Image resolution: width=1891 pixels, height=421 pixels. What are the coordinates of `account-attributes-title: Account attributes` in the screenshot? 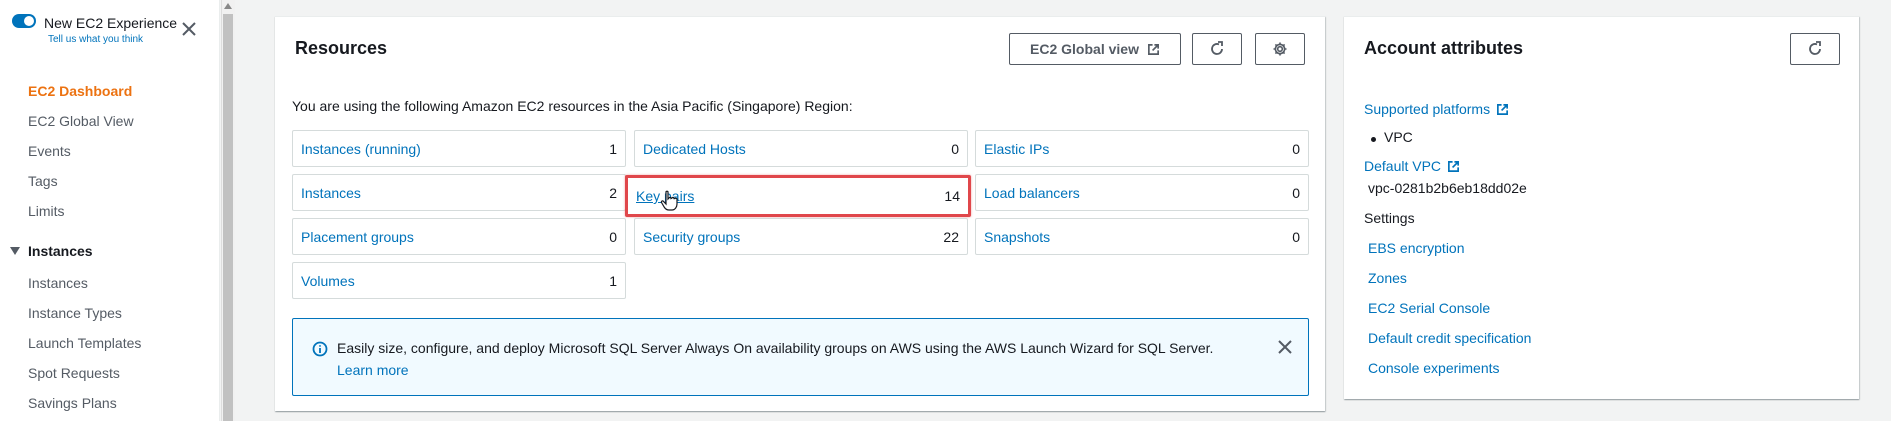 It's located at (1444, 48).